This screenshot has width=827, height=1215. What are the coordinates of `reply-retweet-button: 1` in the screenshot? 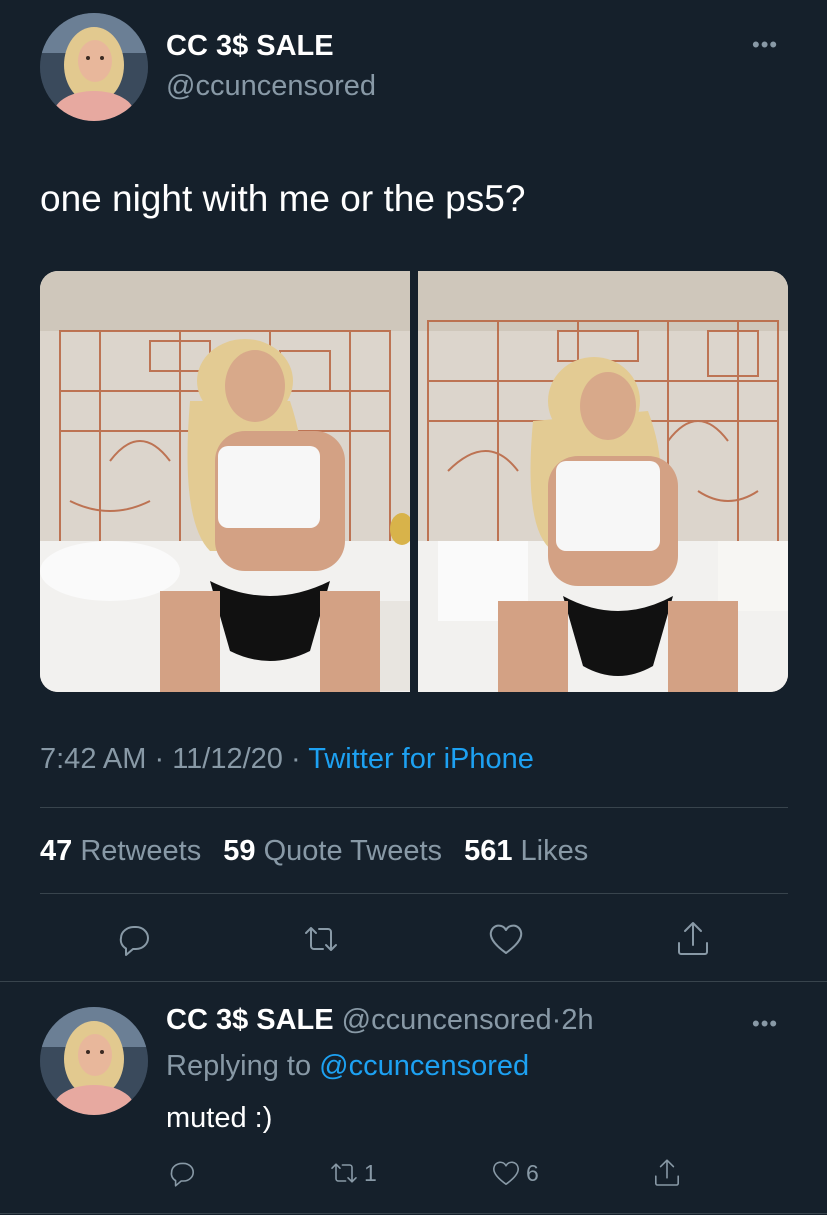 It's located at (352, 1173).